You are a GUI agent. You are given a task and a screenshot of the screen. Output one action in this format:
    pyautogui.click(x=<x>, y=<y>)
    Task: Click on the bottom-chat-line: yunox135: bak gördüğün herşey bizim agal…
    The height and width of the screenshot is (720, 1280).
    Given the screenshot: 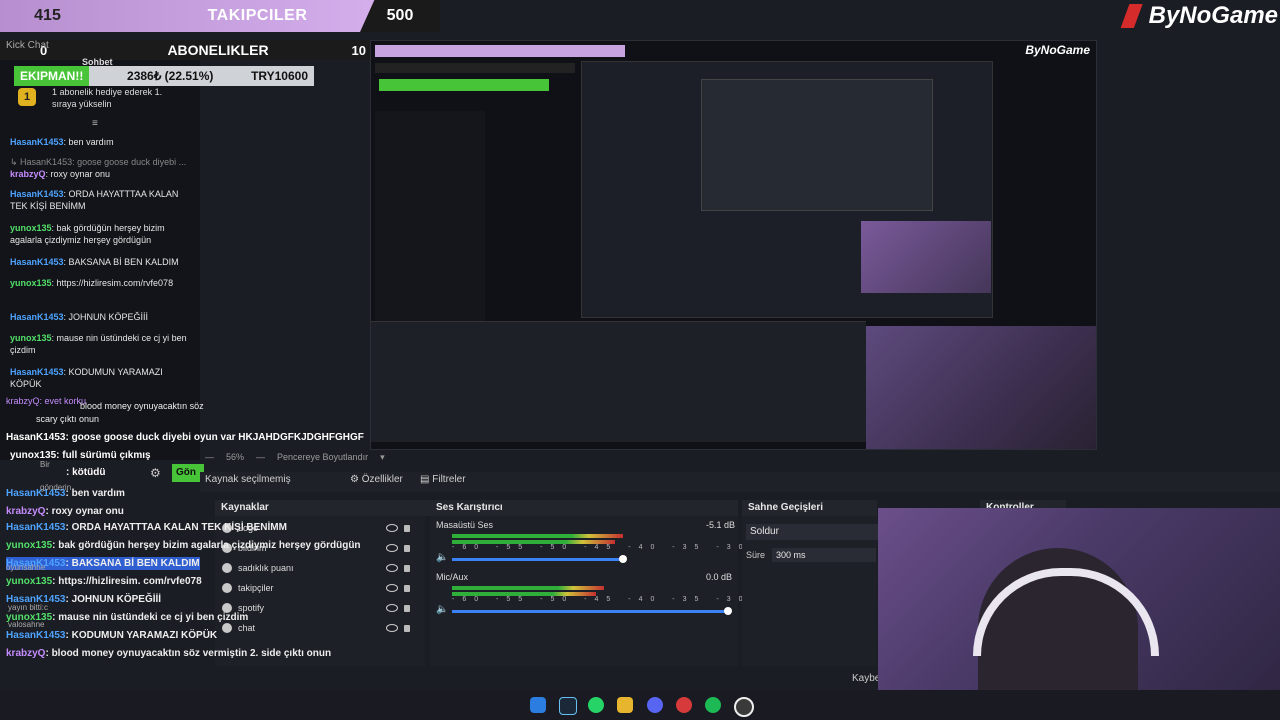 What is the action you would take?
    pyautogui.click(x=183, y=545)
    